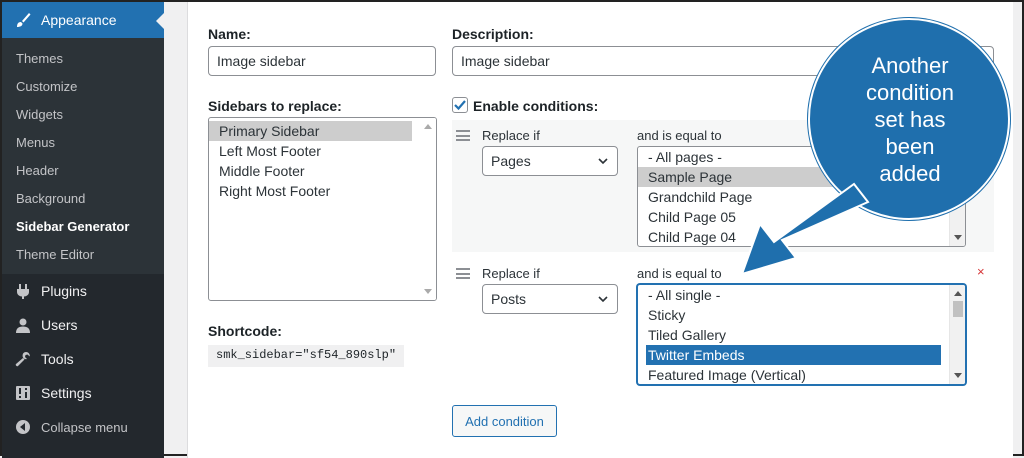  What do you see at coordinates (493, 34) in the screenshot?
I see `description-label: Description:` at bounding box center [493, 34].